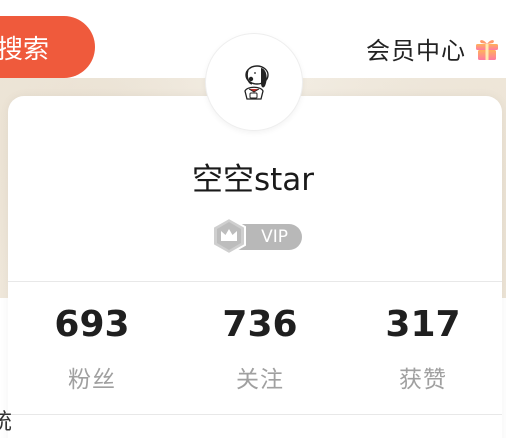 This screenshot has width=506, height=438. I want to click on stat-label: 获赞, so click(423, 380).